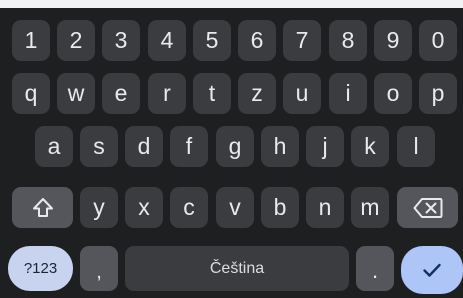 This screenshot has width=463, height=298. Describe the element at coordinates (54, 146) in the screenshot. I see `key-a: a` at that location.